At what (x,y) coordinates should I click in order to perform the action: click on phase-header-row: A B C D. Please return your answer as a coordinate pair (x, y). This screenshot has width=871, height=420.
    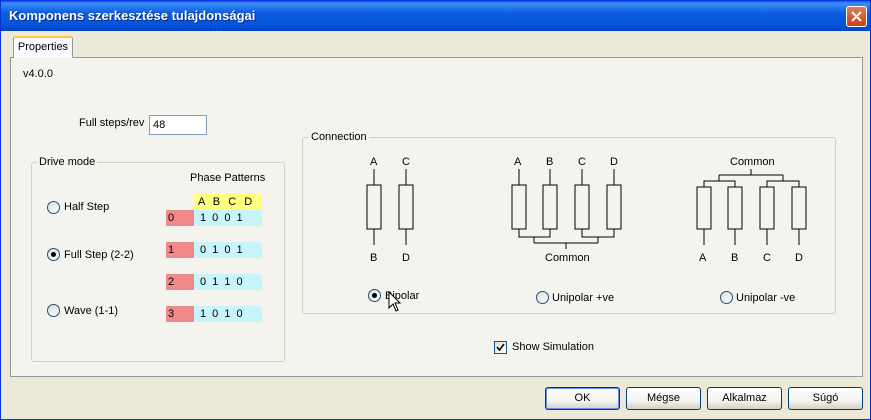
    Looking at the image, I should click on (228, 202).